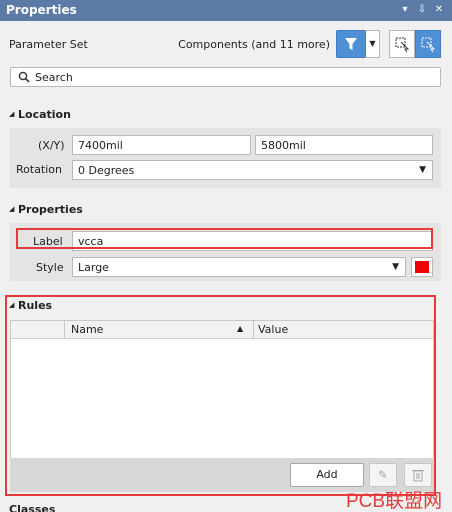 The image size is (452, 512). Describe the element at coordinates (51, 145) in the screenshot. I see `xy-label: (X/Y)` at that location.